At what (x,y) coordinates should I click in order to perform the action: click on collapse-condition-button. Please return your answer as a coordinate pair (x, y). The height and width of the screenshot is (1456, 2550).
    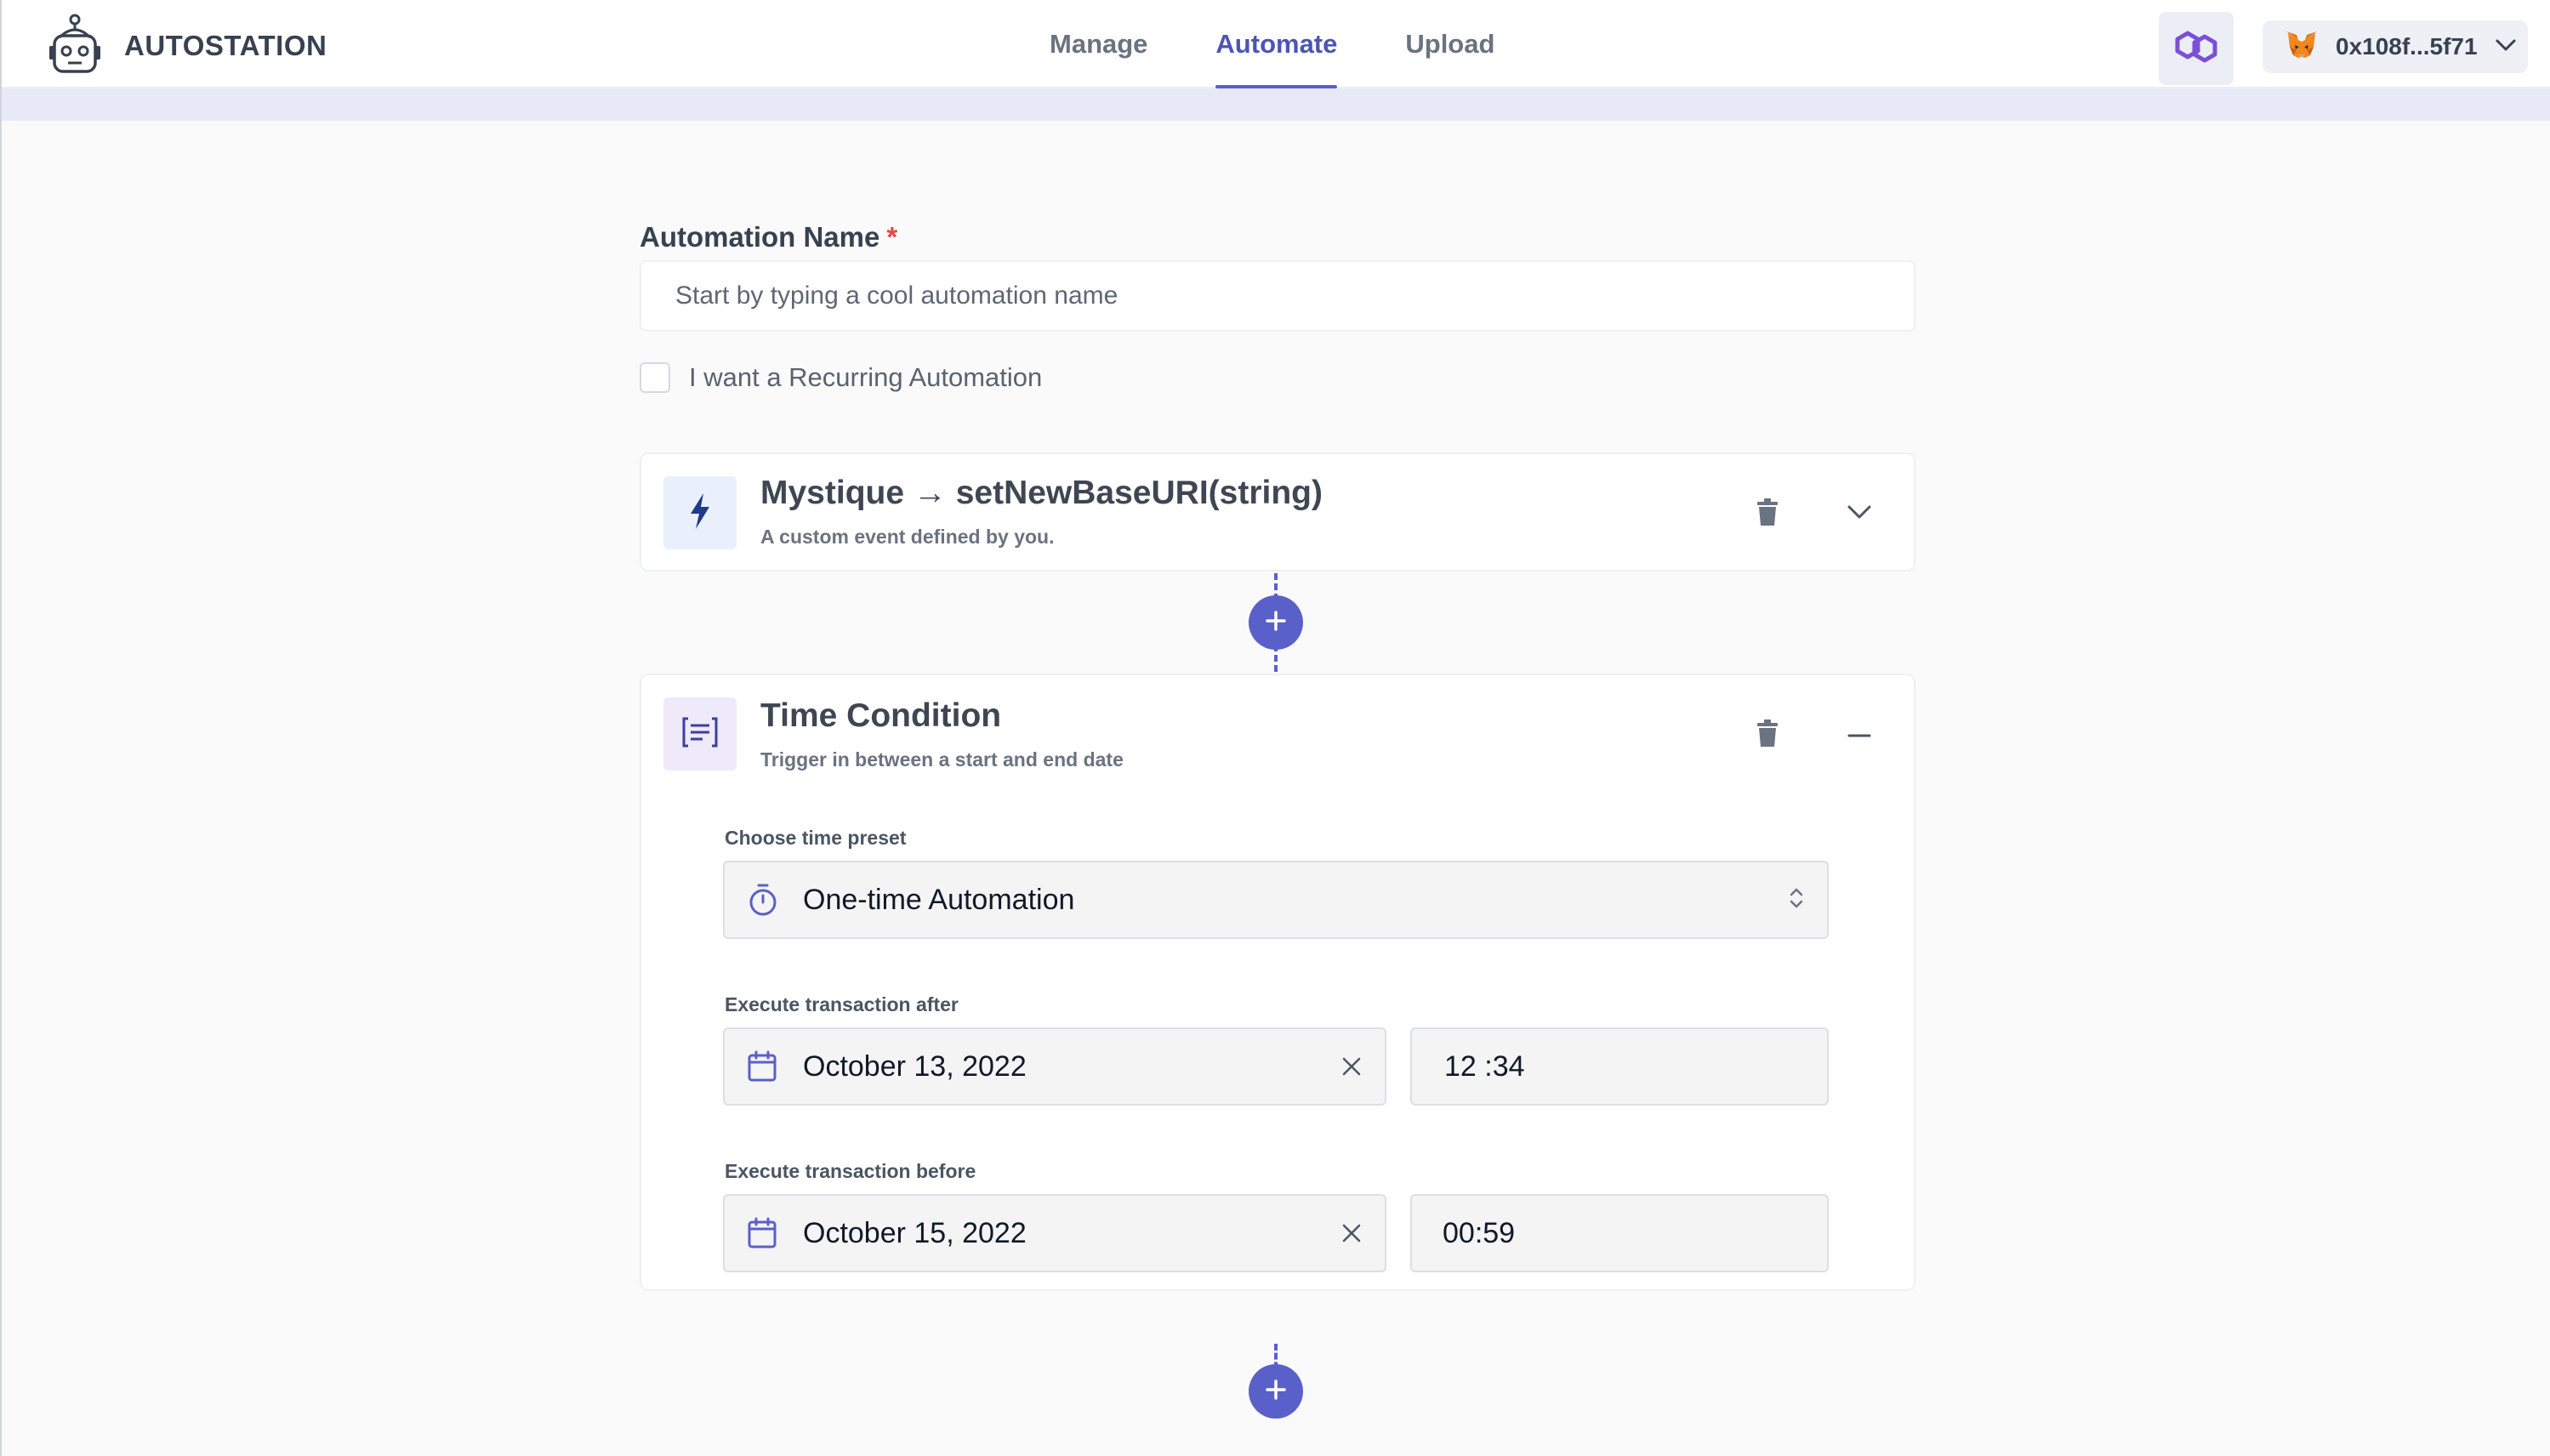
    Looking at the image, I should click on (1860, 735).